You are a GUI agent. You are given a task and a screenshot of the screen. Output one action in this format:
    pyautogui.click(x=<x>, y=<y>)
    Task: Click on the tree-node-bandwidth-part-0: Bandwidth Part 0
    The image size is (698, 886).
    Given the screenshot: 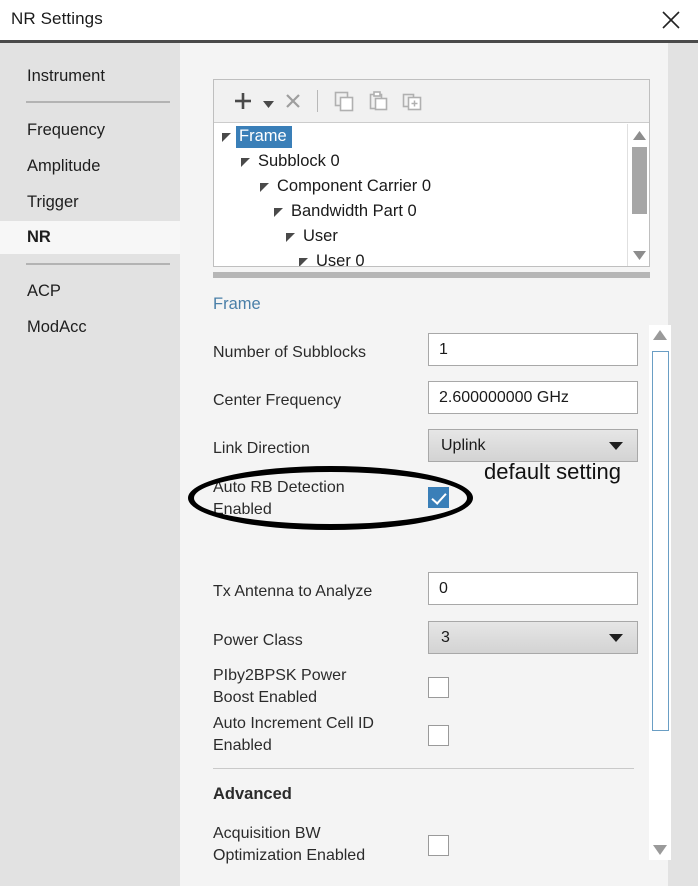 What is the action you would take?
    pyautogui.click(x=431, y=211)
    